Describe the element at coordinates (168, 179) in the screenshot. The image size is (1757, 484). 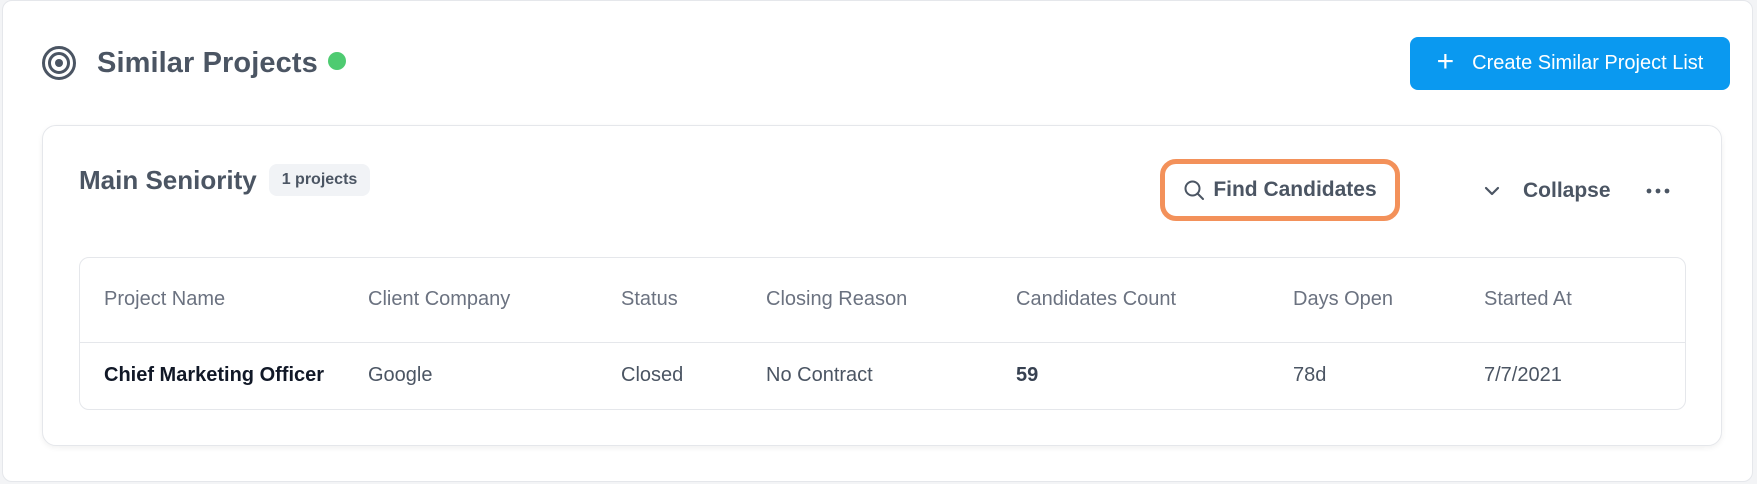
I see `group-title: Main Seniority` at that location.